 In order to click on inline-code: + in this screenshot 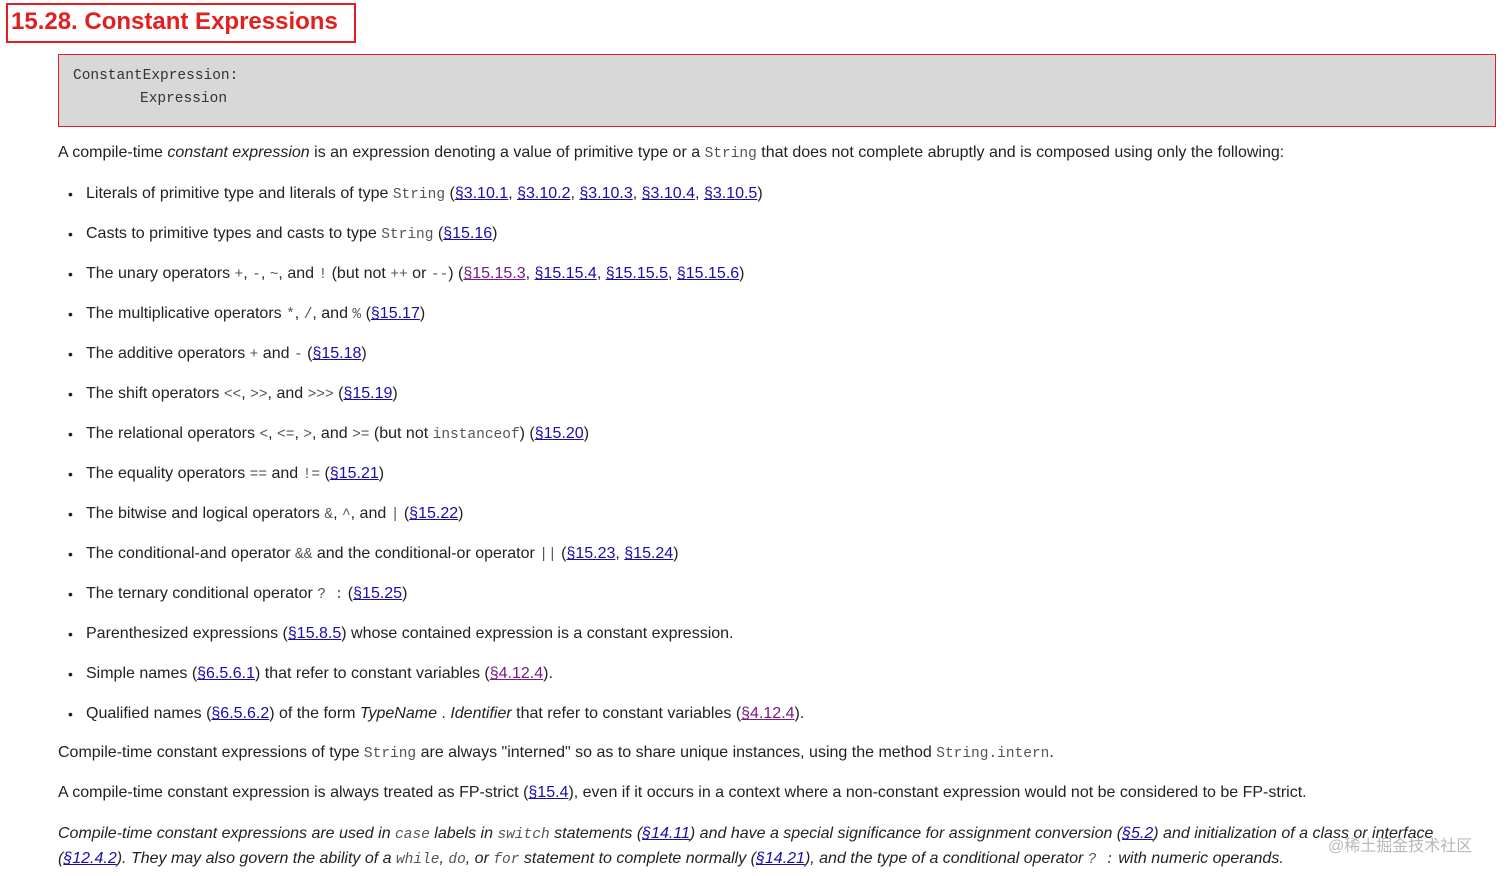, I will do `click(239, 275)`.